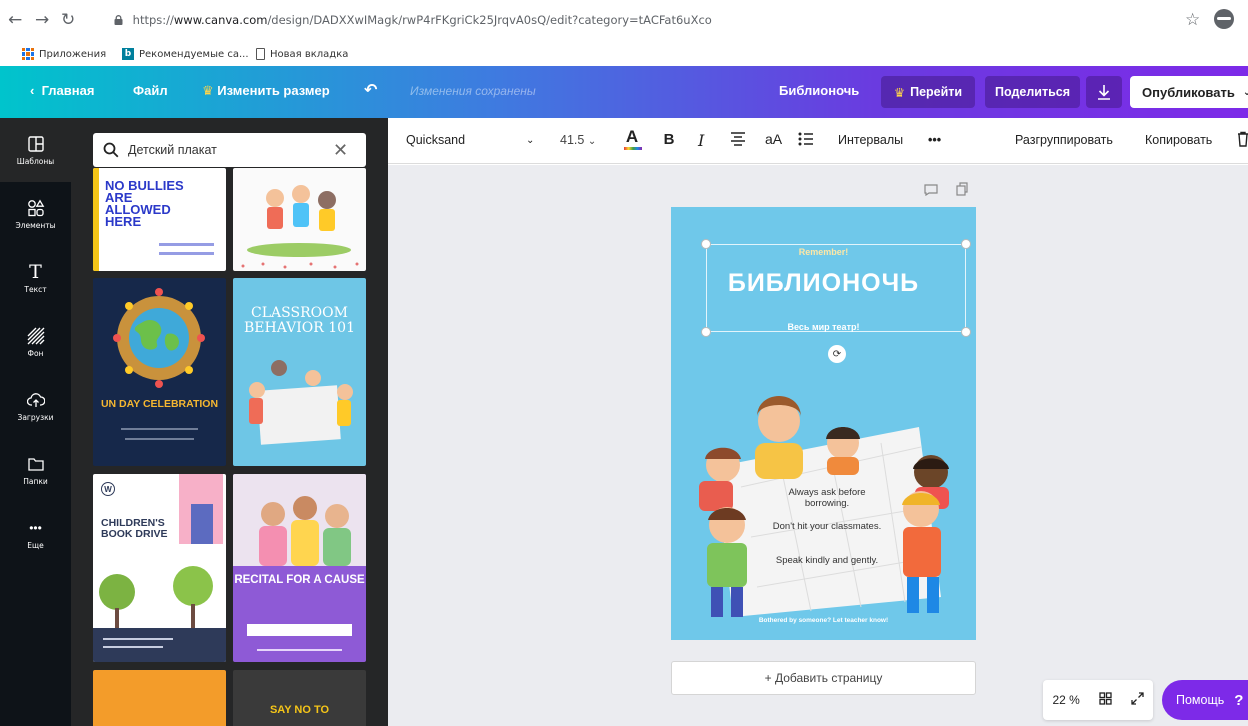  Describe the element at coordinates (118, 20) in the screenshot. I see `lock-icon` at that location.